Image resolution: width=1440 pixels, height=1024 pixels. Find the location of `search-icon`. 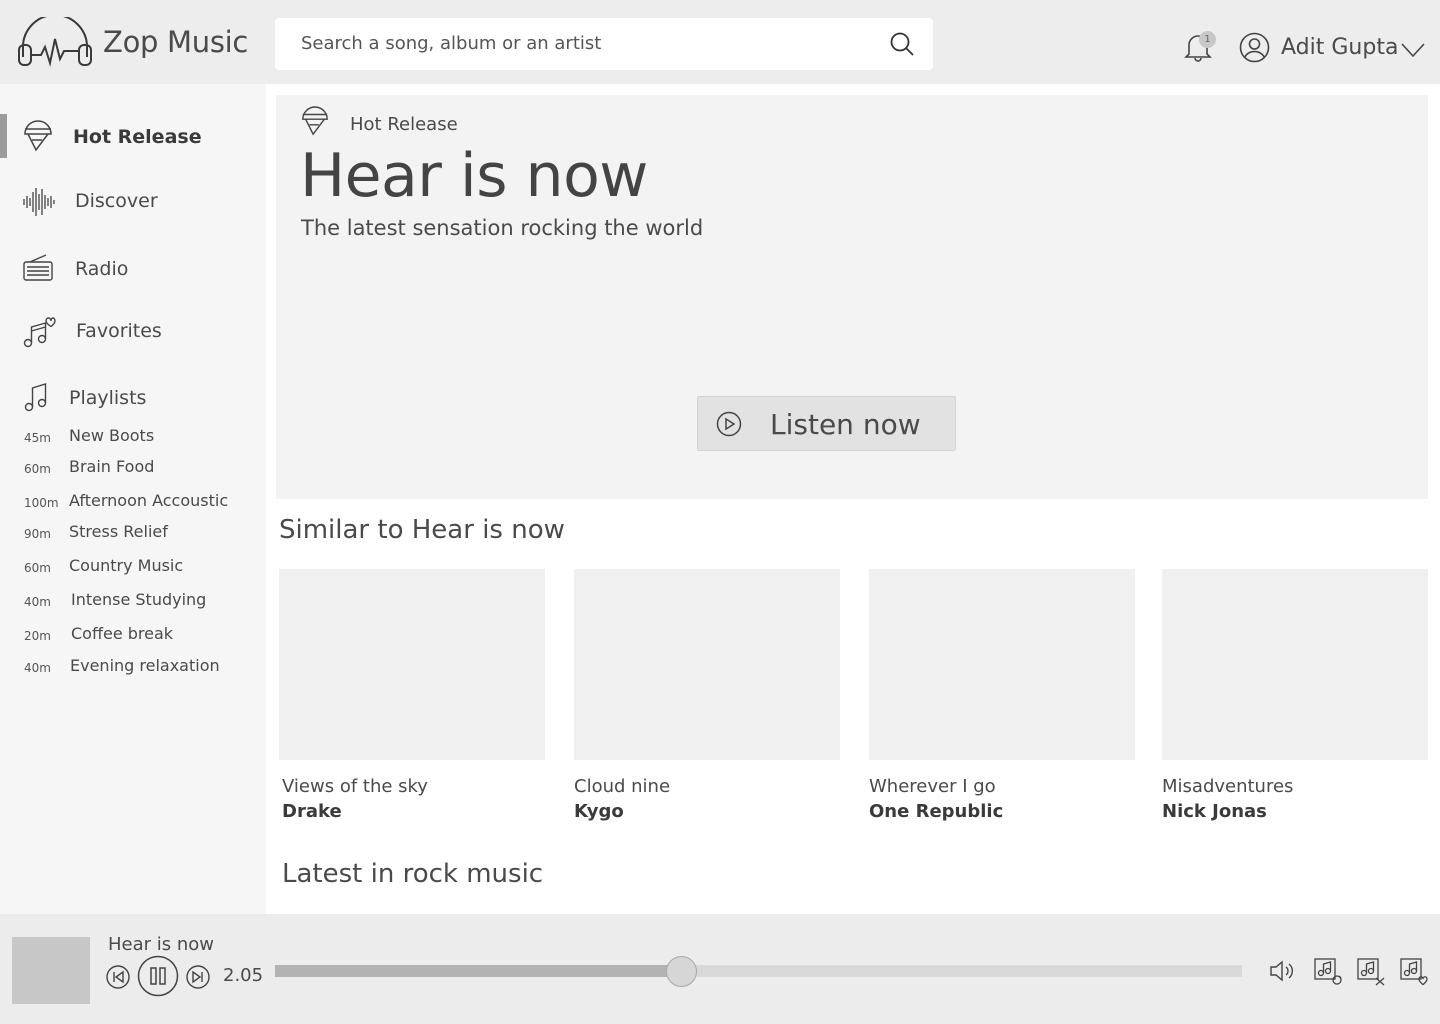

search-icon is located at coordinates (902, 44).